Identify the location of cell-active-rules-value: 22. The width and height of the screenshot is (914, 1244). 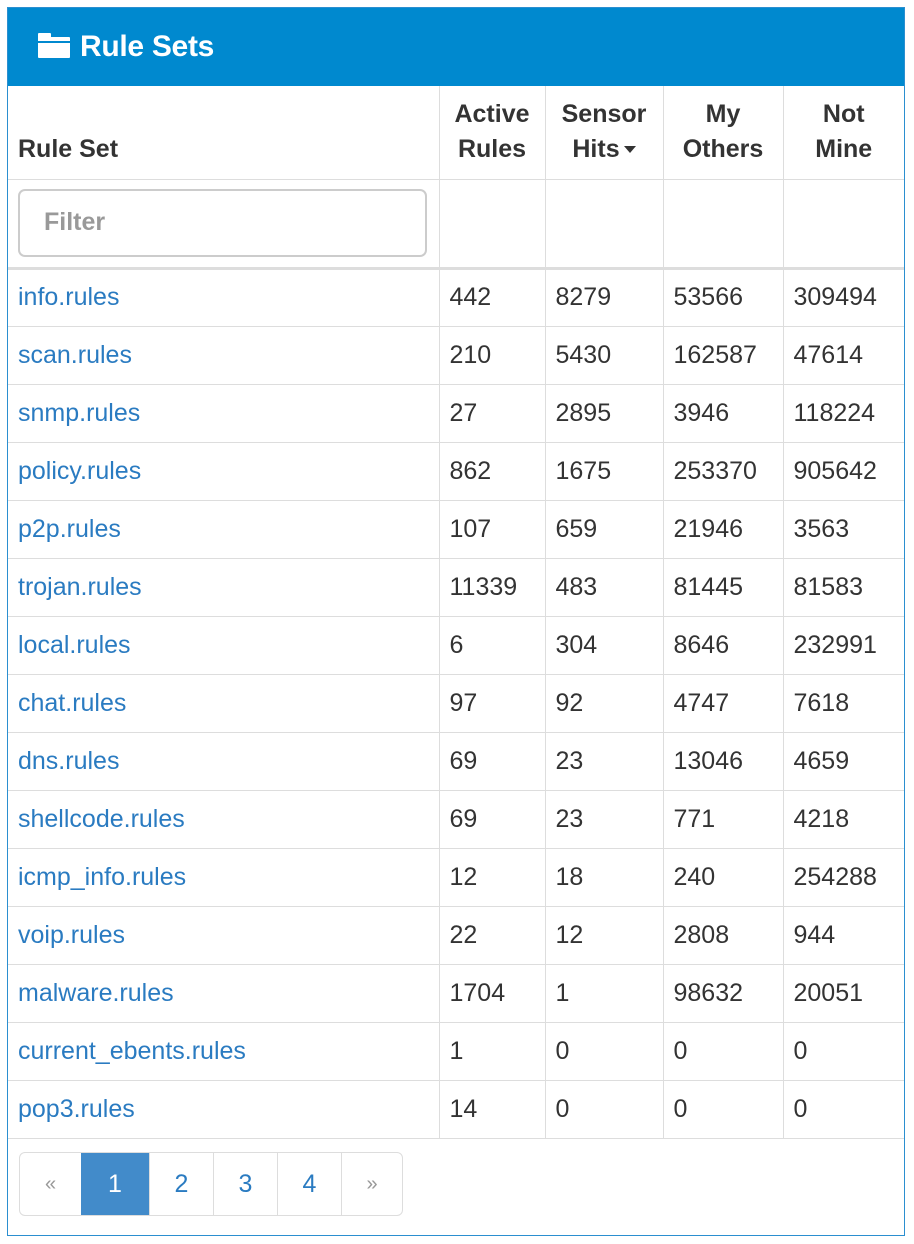
(463, 934).